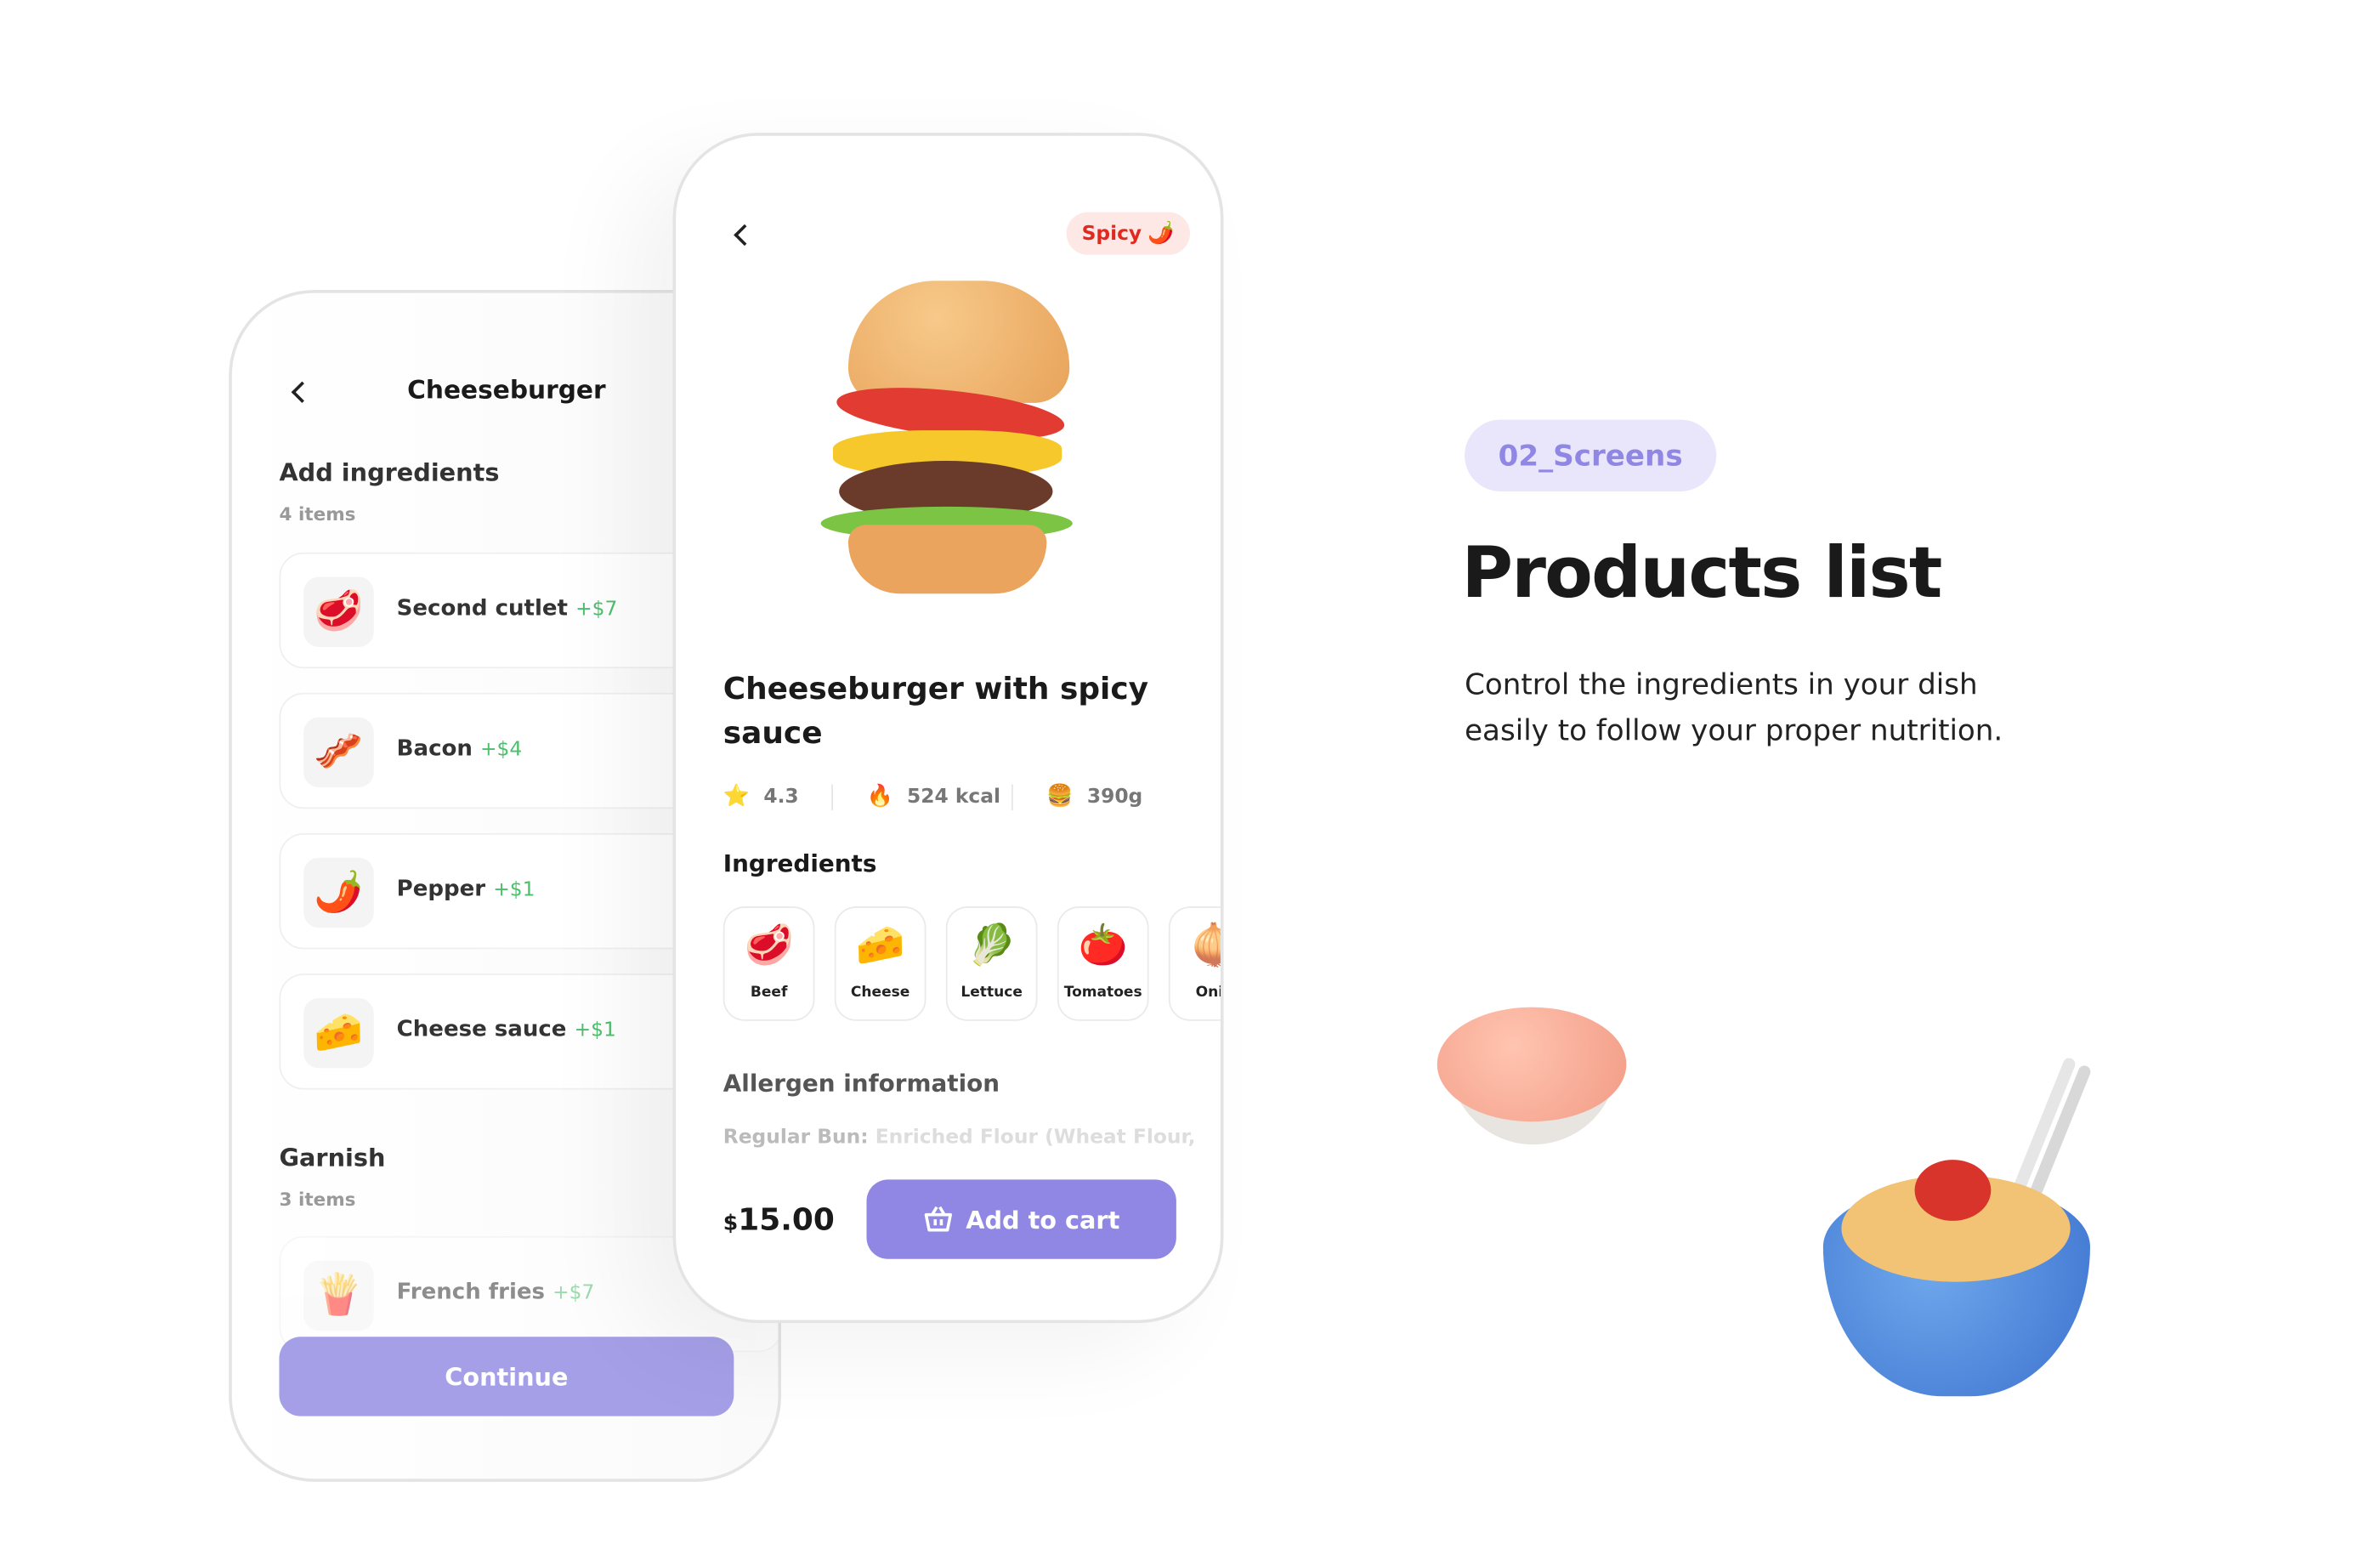 Image resolution: width=2380 pixels, height=1561 pixels. Describe the element at coordinates (939, 1219) in the screenshot. I see `basket-icon` at that location.